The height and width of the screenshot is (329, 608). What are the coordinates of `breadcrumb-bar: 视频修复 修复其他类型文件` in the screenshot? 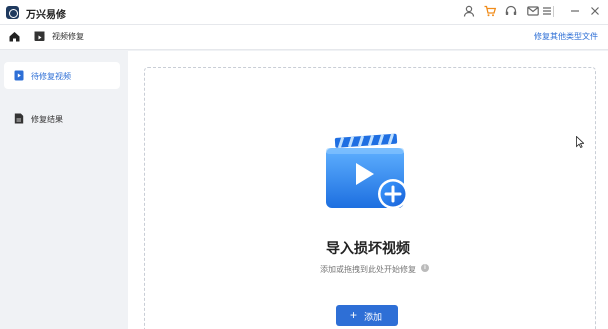 It's located at (304, 37).